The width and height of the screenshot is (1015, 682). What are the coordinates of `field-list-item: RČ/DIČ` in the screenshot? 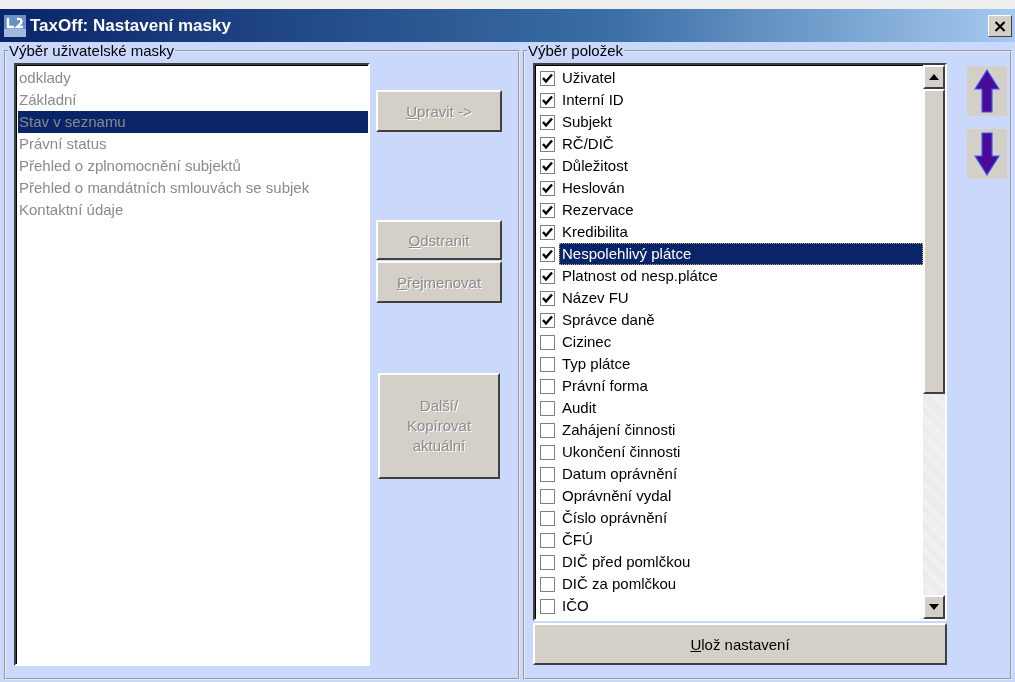 It's located at (588, 144).